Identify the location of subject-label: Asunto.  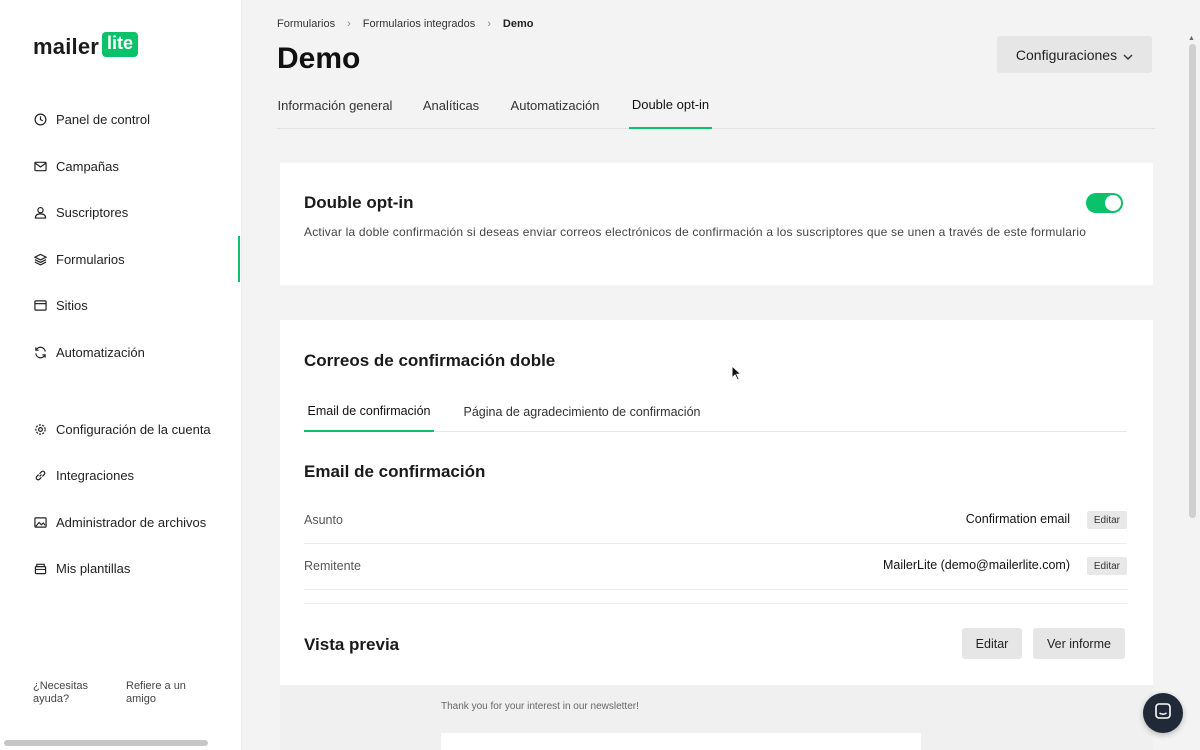
(323, 520).